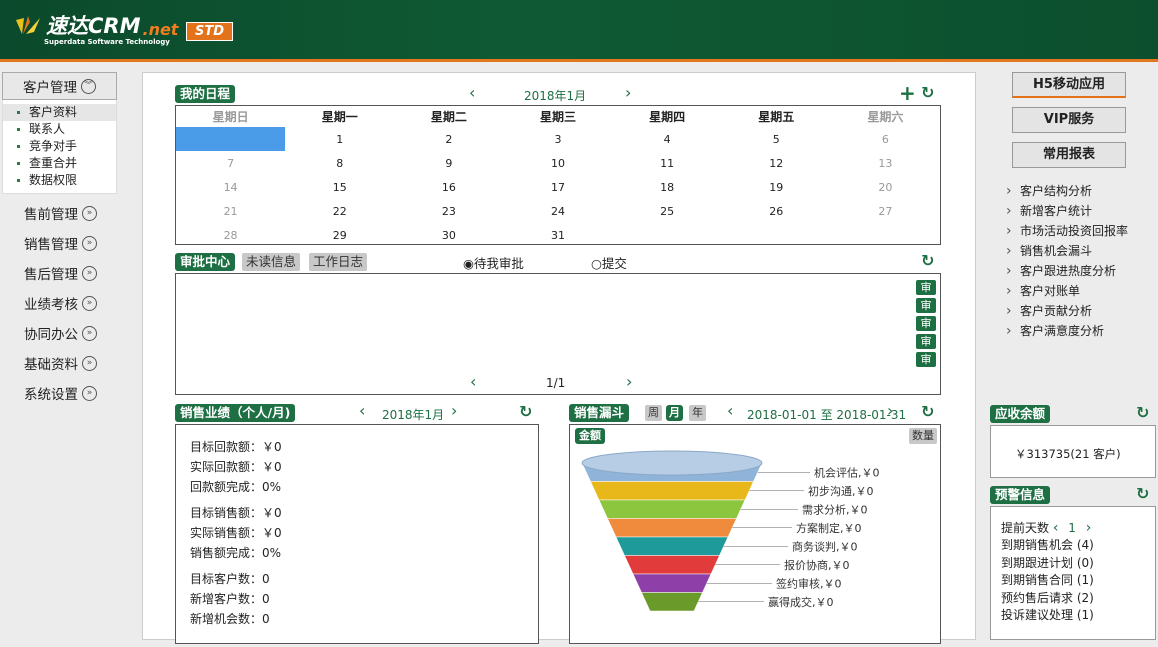 The width and height of the screenshot is (1158, 647). Describe the element at coordinates (60, 303) in the screenshot. I see `menu-performance: 业绩考核»` at that location.